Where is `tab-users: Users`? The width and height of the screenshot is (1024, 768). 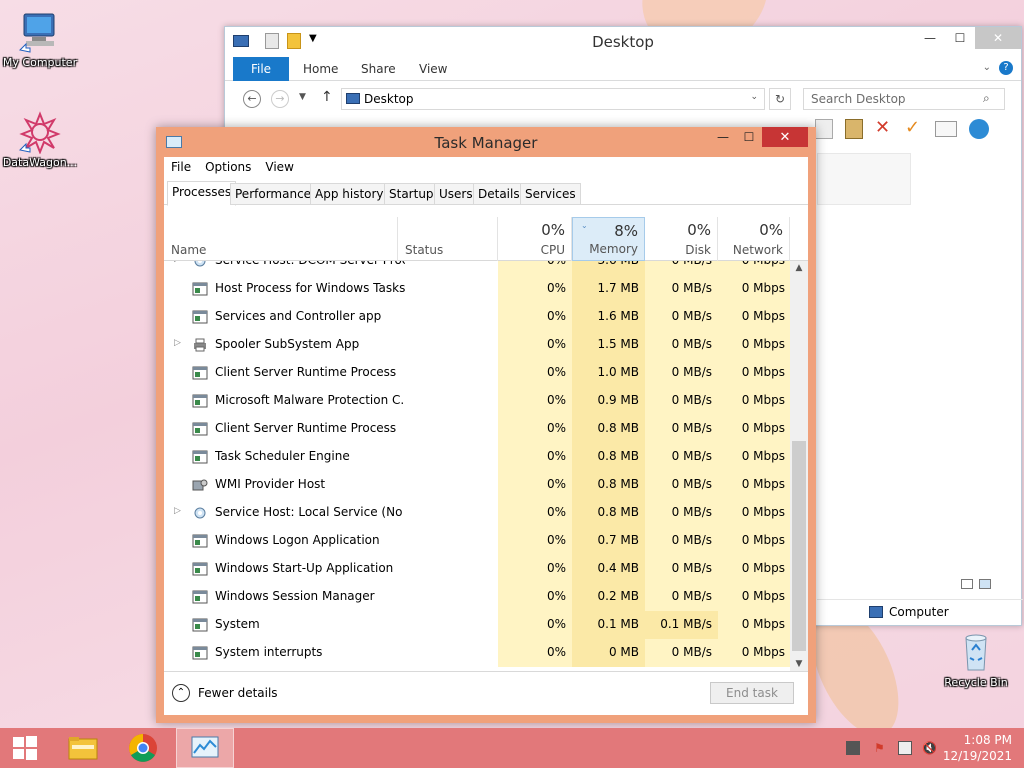 tab-users: Users is located at coordinates (456, 194).